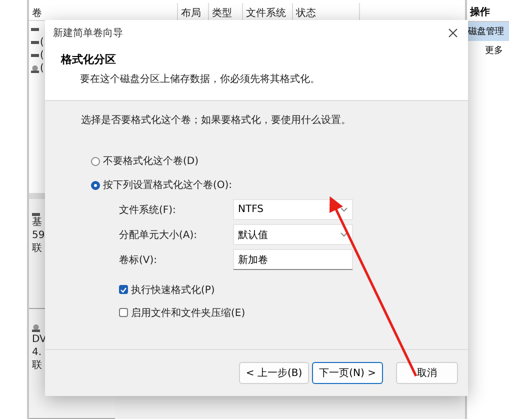  I want to click on wizard-button: < 上一步(B), so click(274, 373).